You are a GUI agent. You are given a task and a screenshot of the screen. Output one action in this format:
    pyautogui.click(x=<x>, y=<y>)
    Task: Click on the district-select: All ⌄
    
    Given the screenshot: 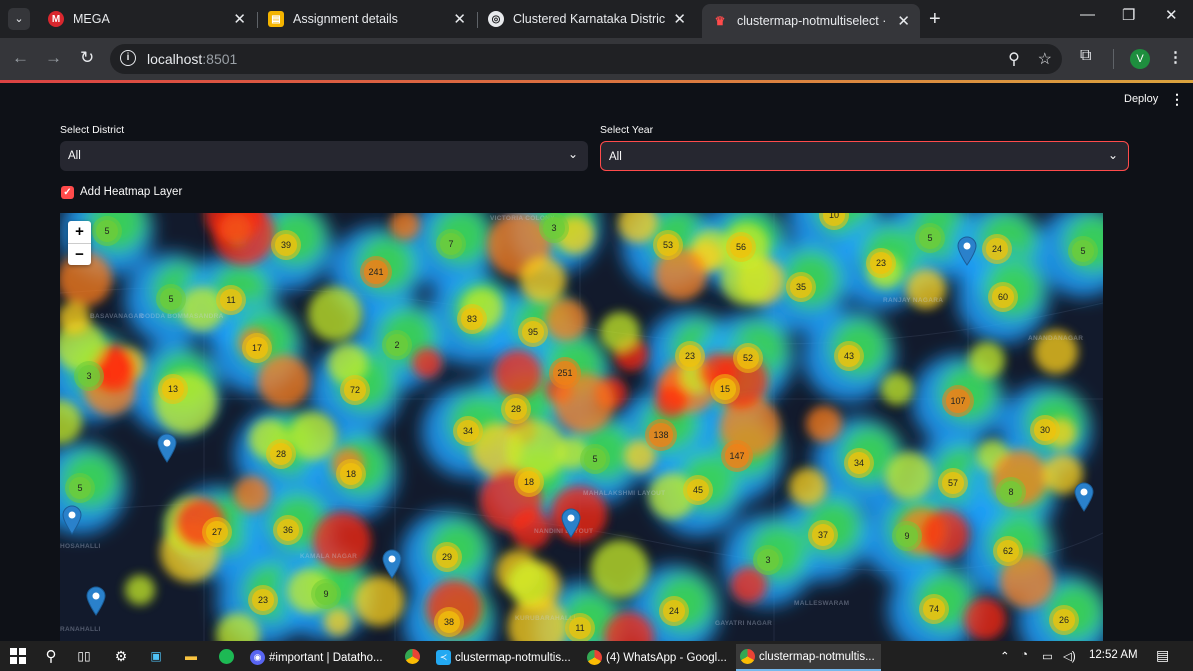 What is the action you would take?
    pyautogui.click(x=324, y=156)
    